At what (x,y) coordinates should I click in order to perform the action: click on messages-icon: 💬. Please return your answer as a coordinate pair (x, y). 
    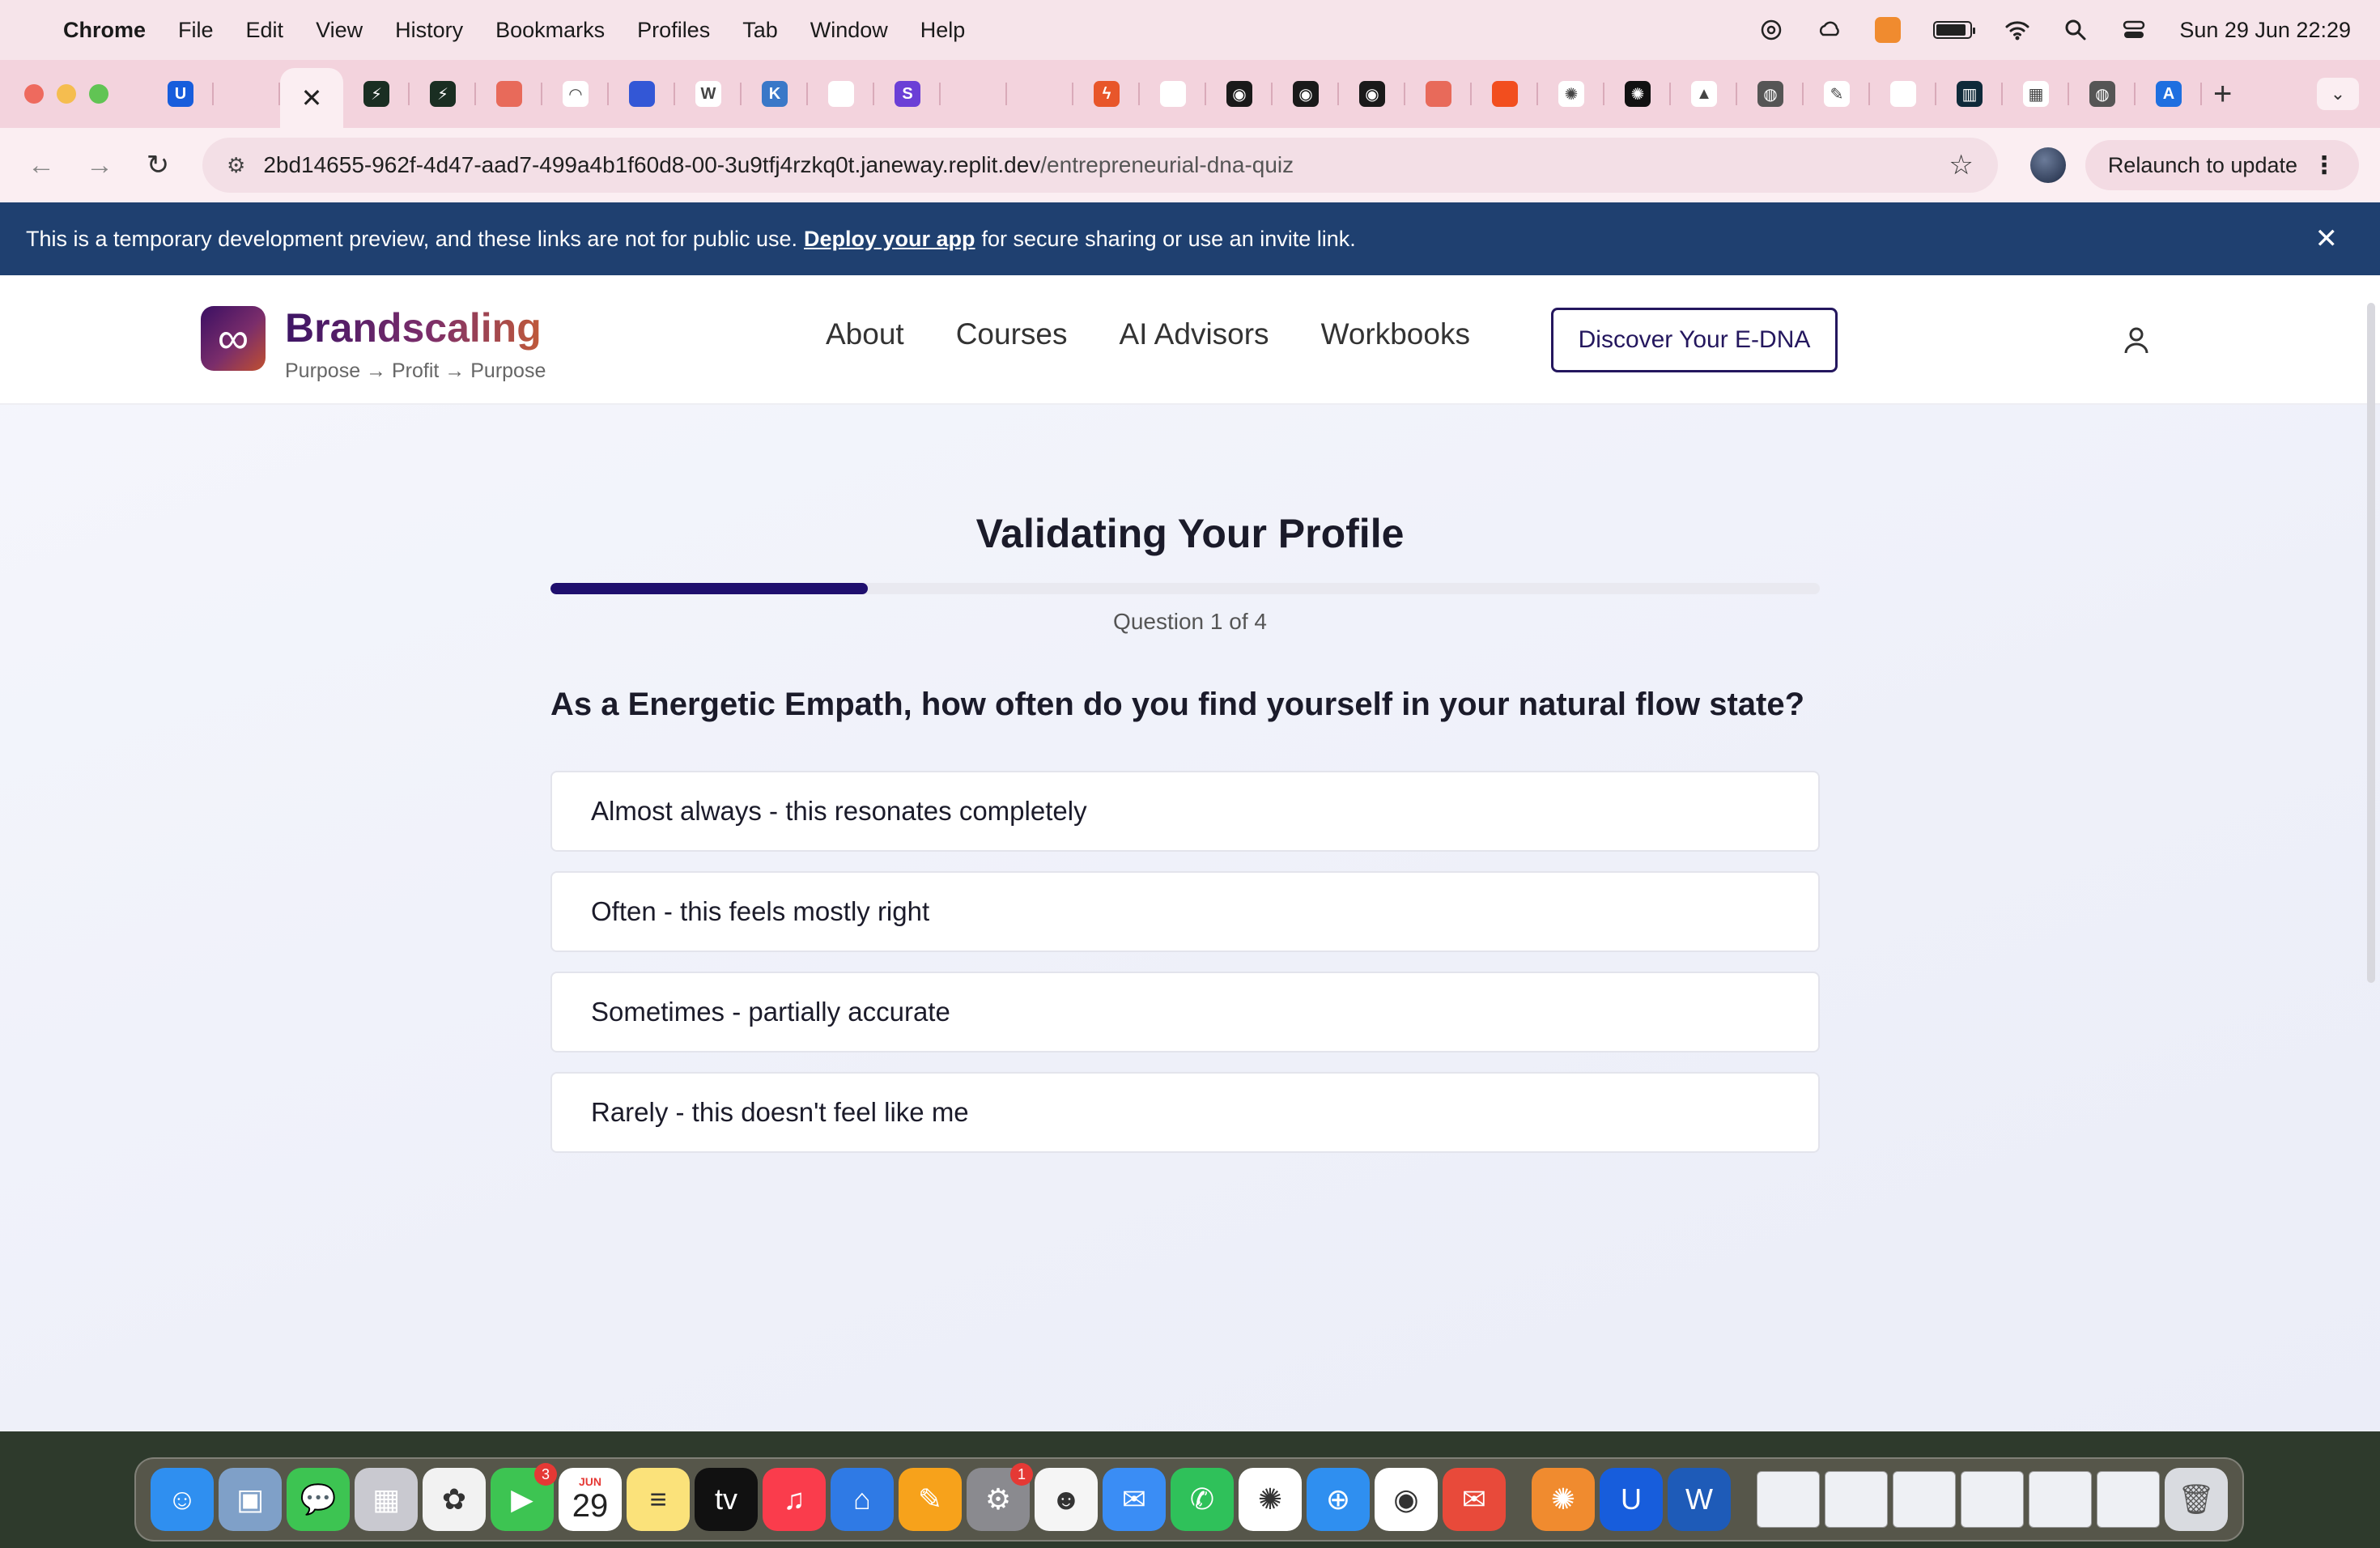
    Looking at the image, I should click on (318, 1499).